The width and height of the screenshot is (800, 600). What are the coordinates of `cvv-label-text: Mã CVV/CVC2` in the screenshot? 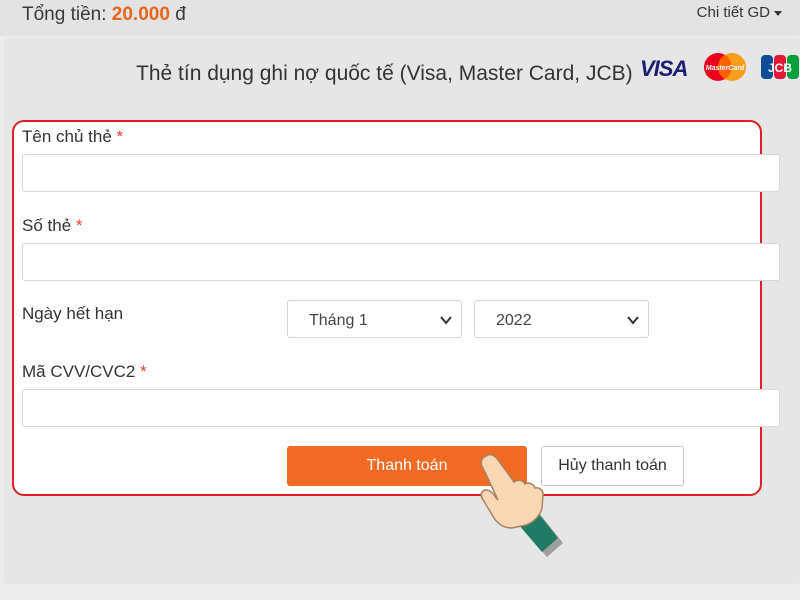 It's located at (79, 371).